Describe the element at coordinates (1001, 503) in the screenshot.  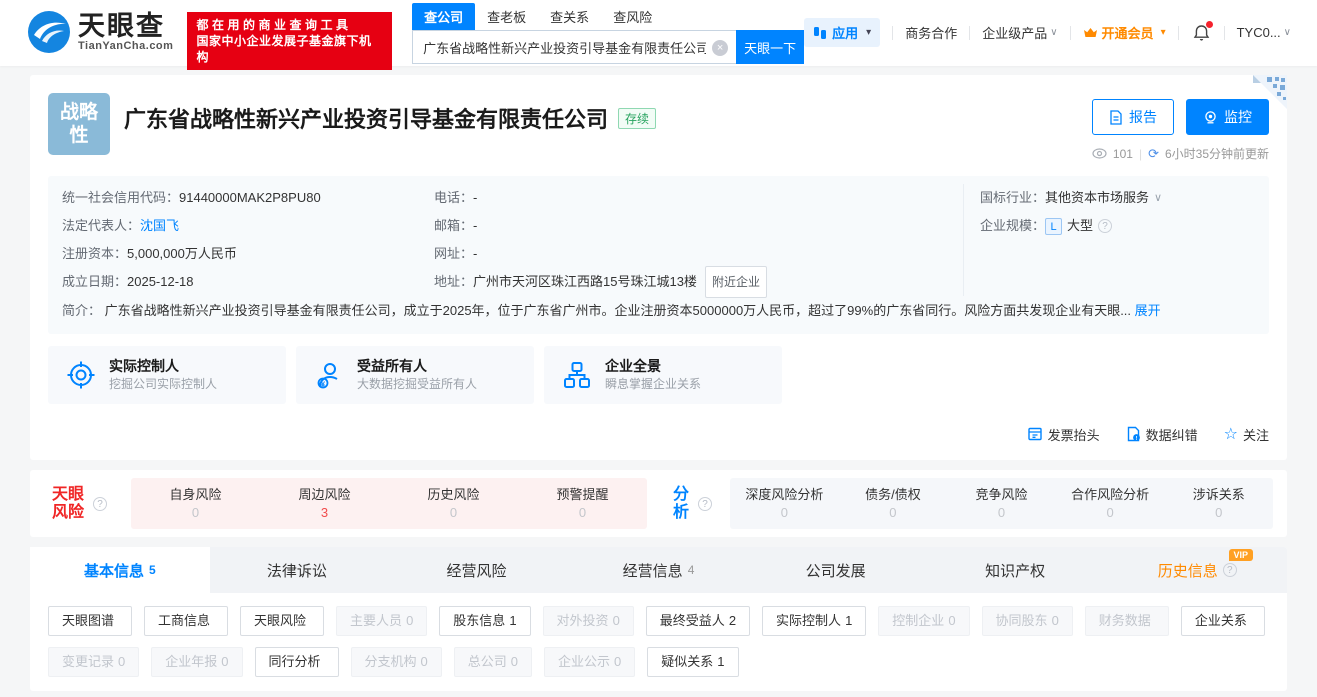
I see `competition-risk-item: 竞争风险 0` at that location.